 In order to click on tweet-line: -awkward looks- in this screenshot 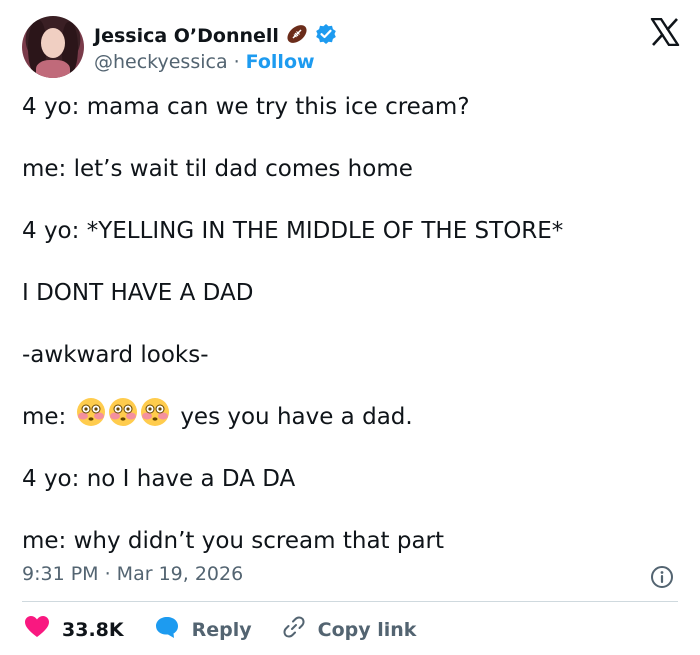, I will do `click(115, 355)`.